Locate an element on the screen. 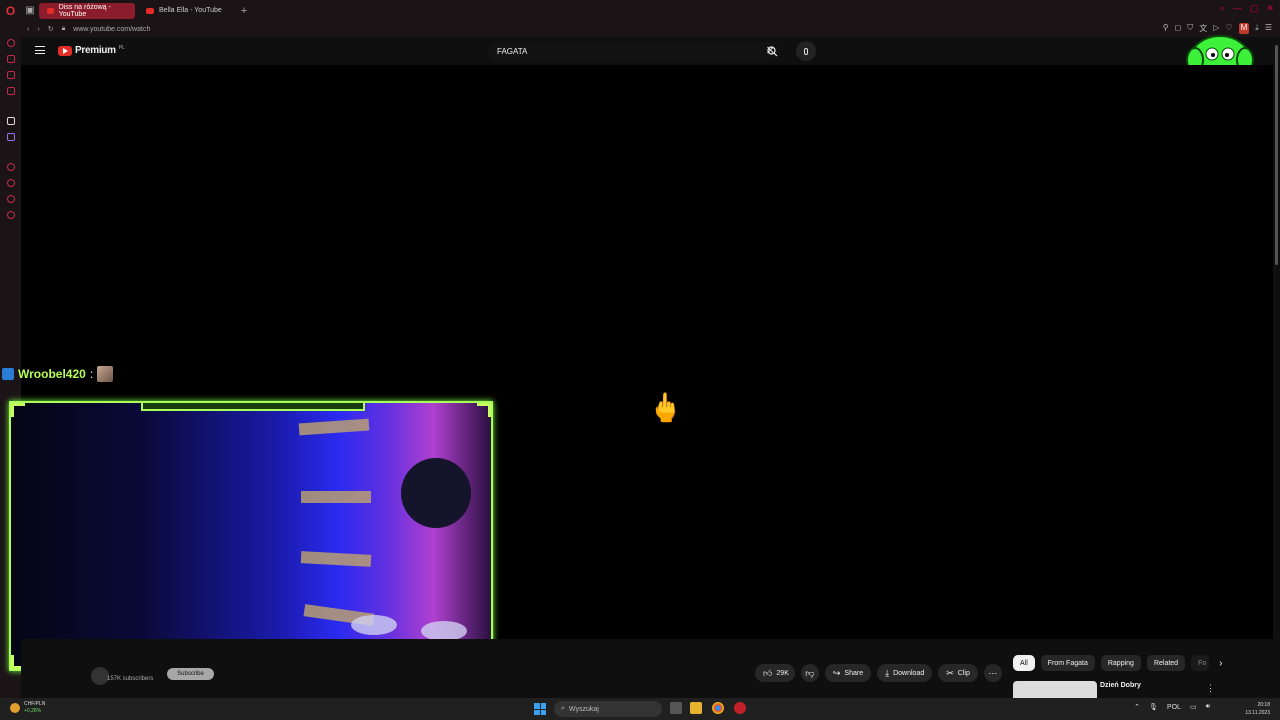 The height and width of the screenshot is (720, 1280). chip-rapping: Rapping is located at coordinates (1120, 663).